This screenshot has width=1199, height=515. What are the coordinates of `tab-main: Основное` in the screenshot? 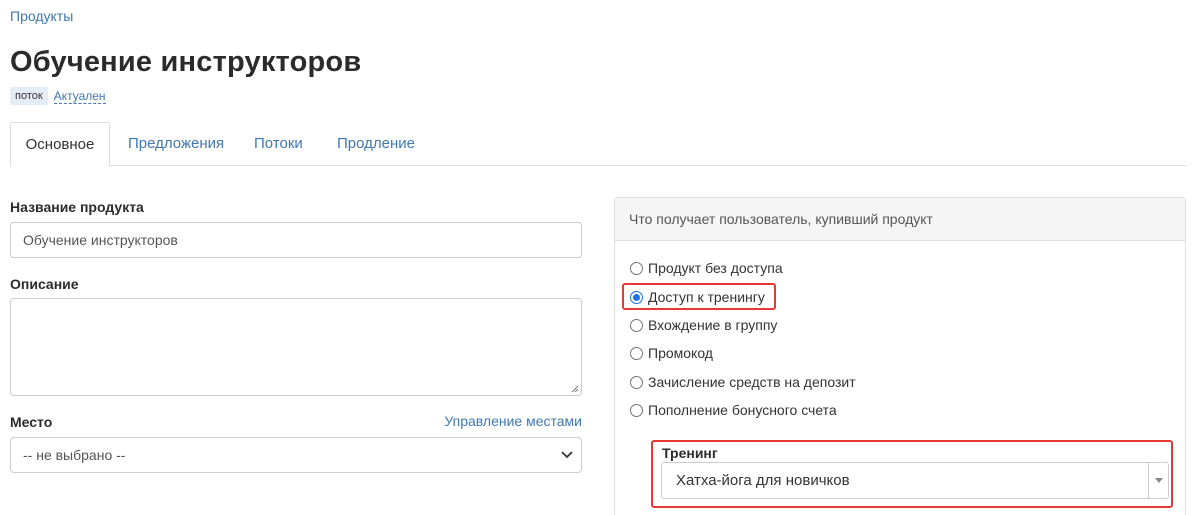 It's located at (60, 144).